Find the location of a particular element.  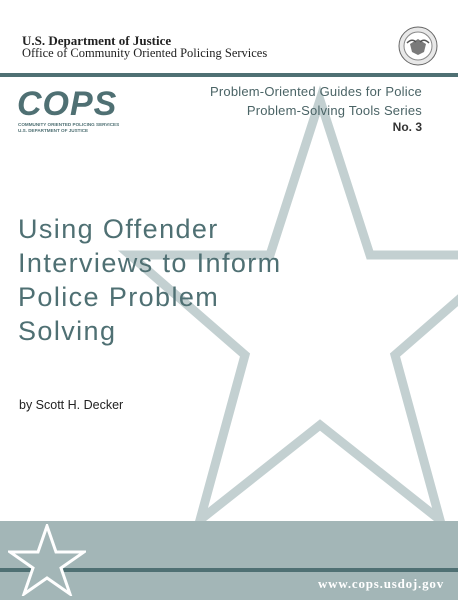

title-line: Interviews to Inform is located at coordinates (150, 263).